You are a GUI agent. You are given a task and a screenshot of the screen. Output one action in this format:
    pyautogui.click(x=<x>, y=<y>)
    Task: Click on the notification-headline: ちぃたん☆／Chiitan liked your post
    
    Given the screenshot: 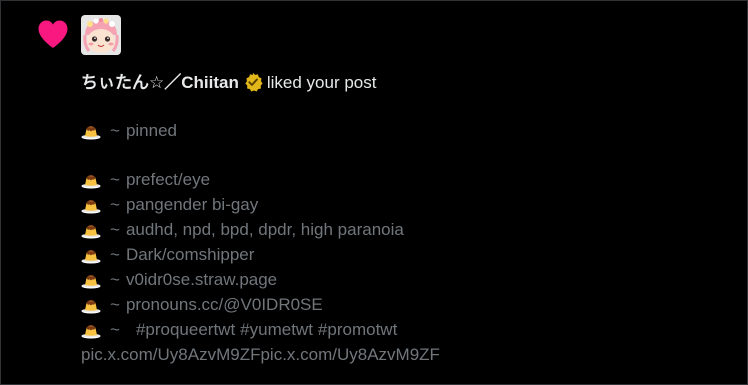 What is the action you would take?
    pyautogui.click(x=228, y=83)
    